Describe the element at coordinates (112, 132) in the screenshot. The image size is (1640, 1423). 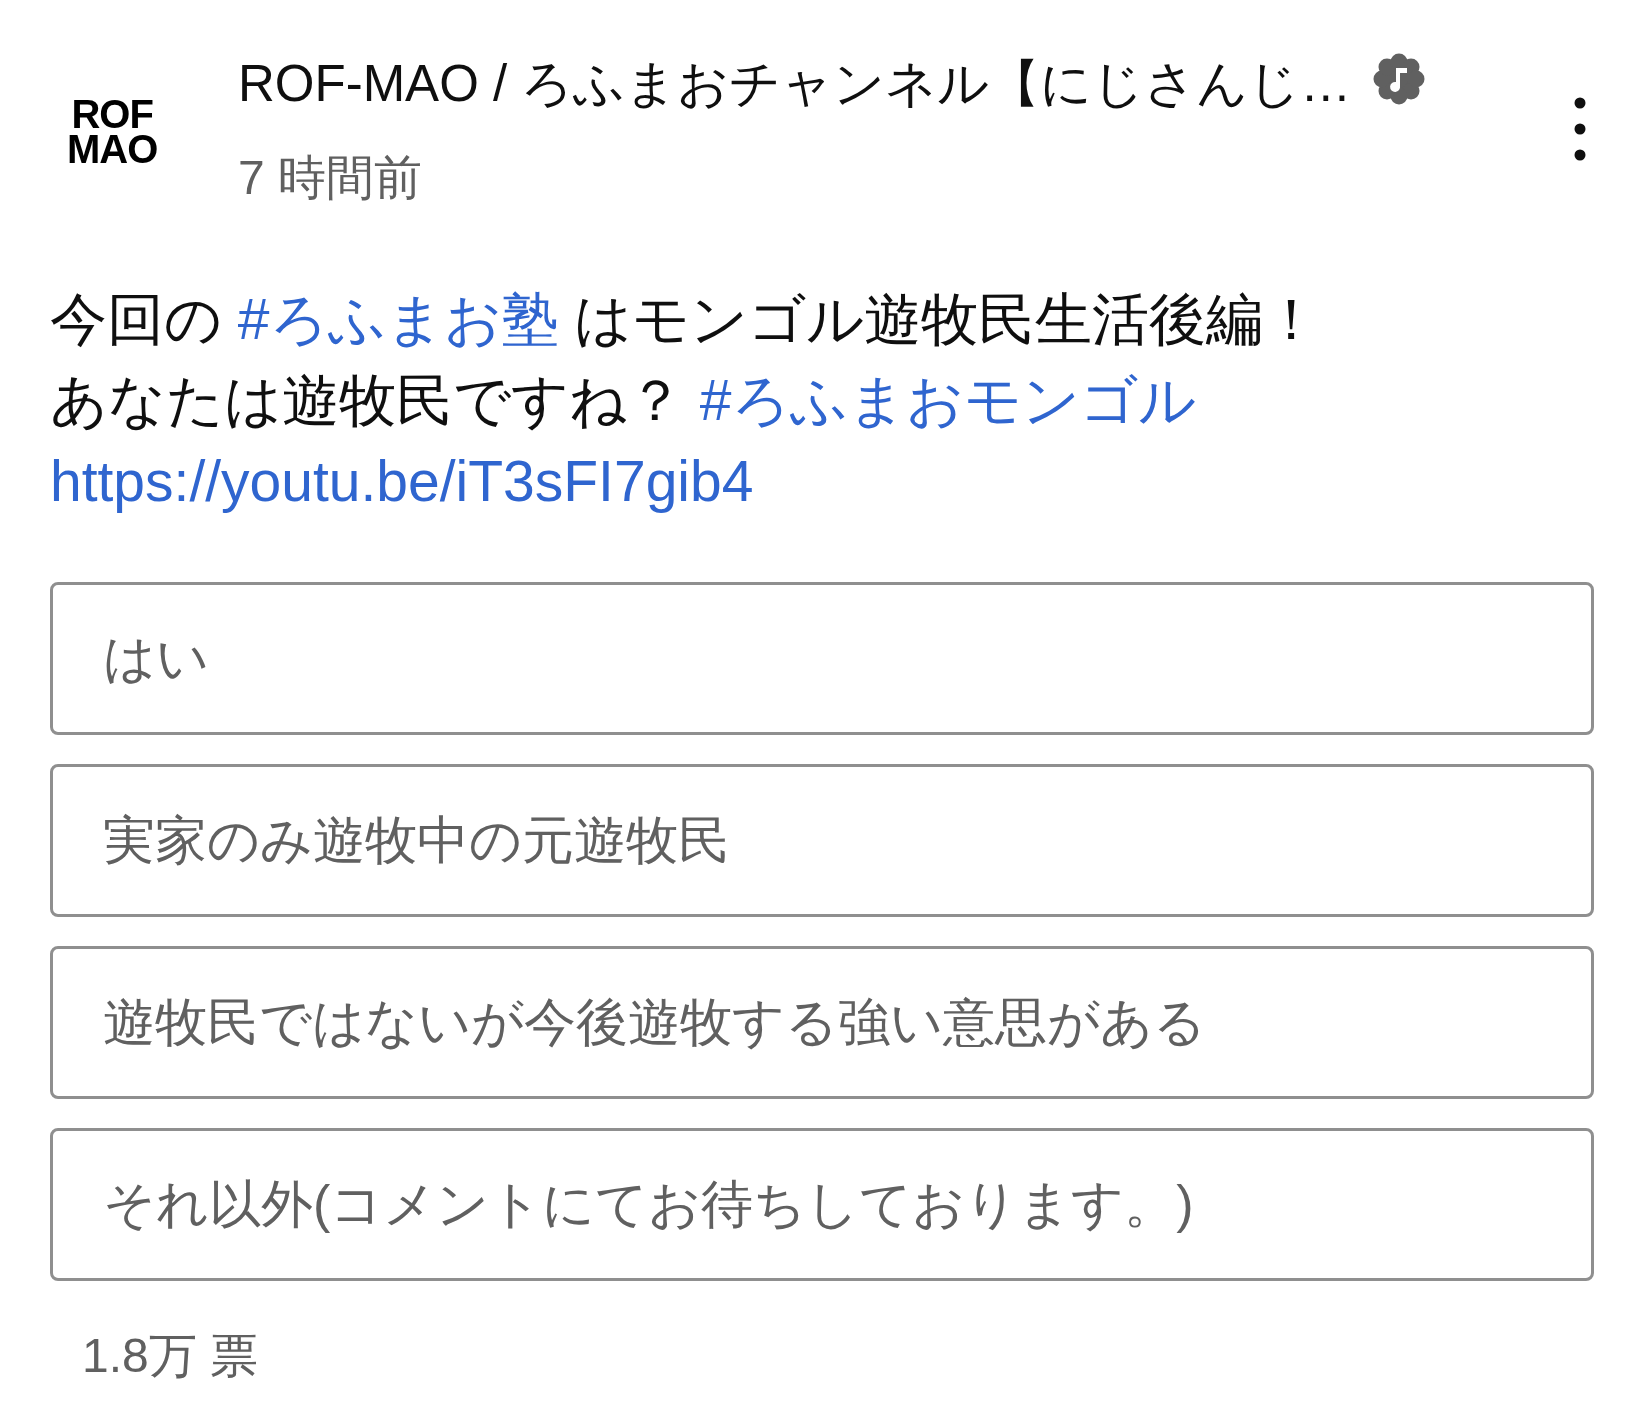
I see `channel-logo: ROF MAO` at that location.